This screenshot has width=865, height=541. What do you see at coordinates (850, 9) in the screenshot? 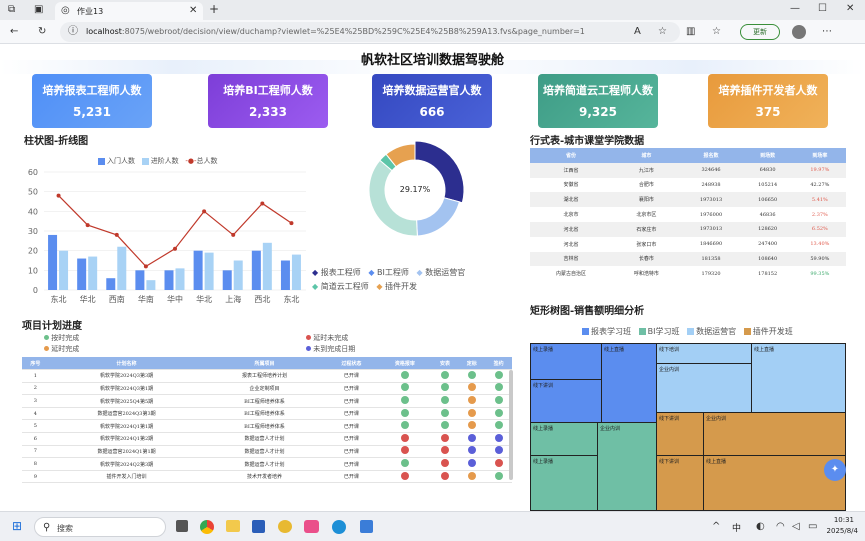
I see `close-window-icon: ✕` at bounding box center [850, 9].